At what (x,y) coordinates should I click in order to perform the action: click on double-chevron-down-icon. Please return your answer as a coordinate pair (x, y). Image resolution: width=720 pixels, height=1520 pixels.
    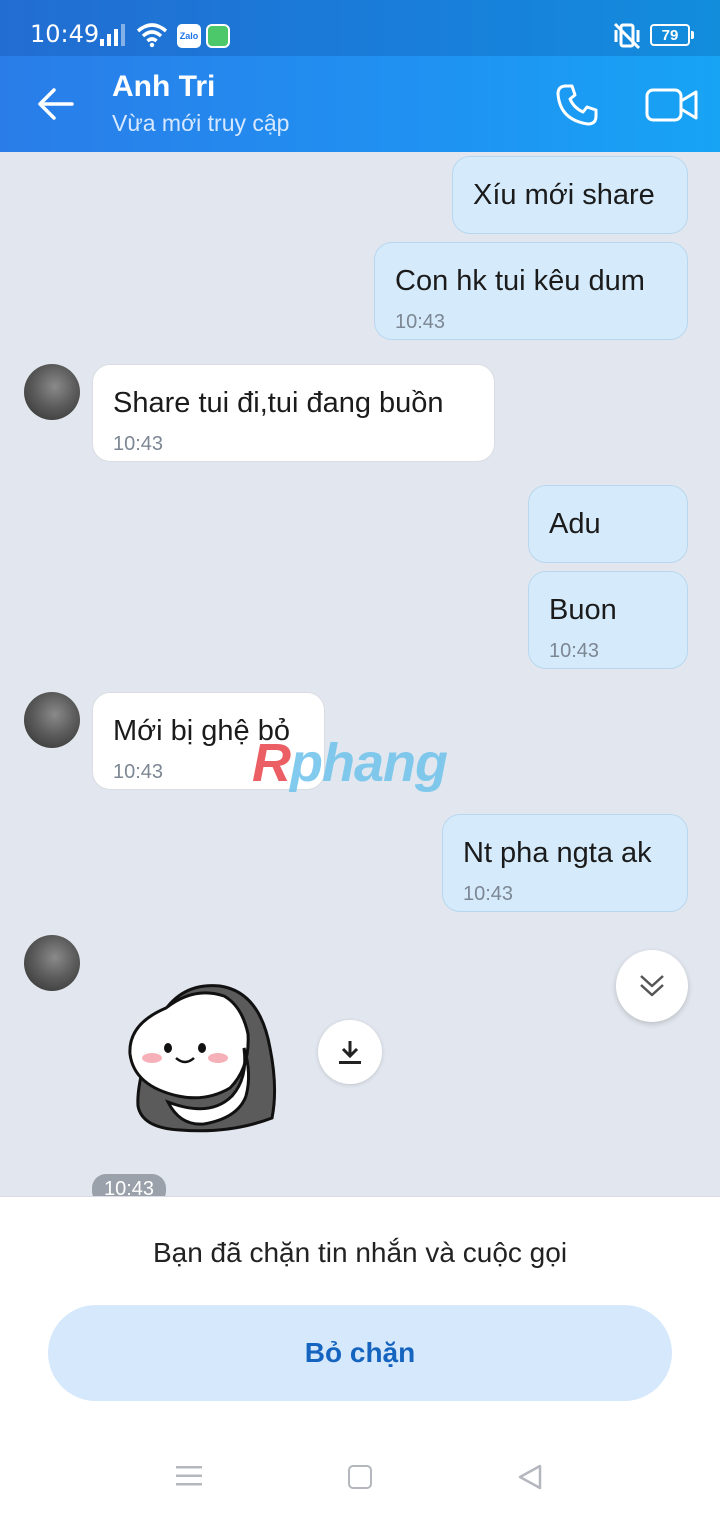
    Looking at the image, I should click on (652, 986).